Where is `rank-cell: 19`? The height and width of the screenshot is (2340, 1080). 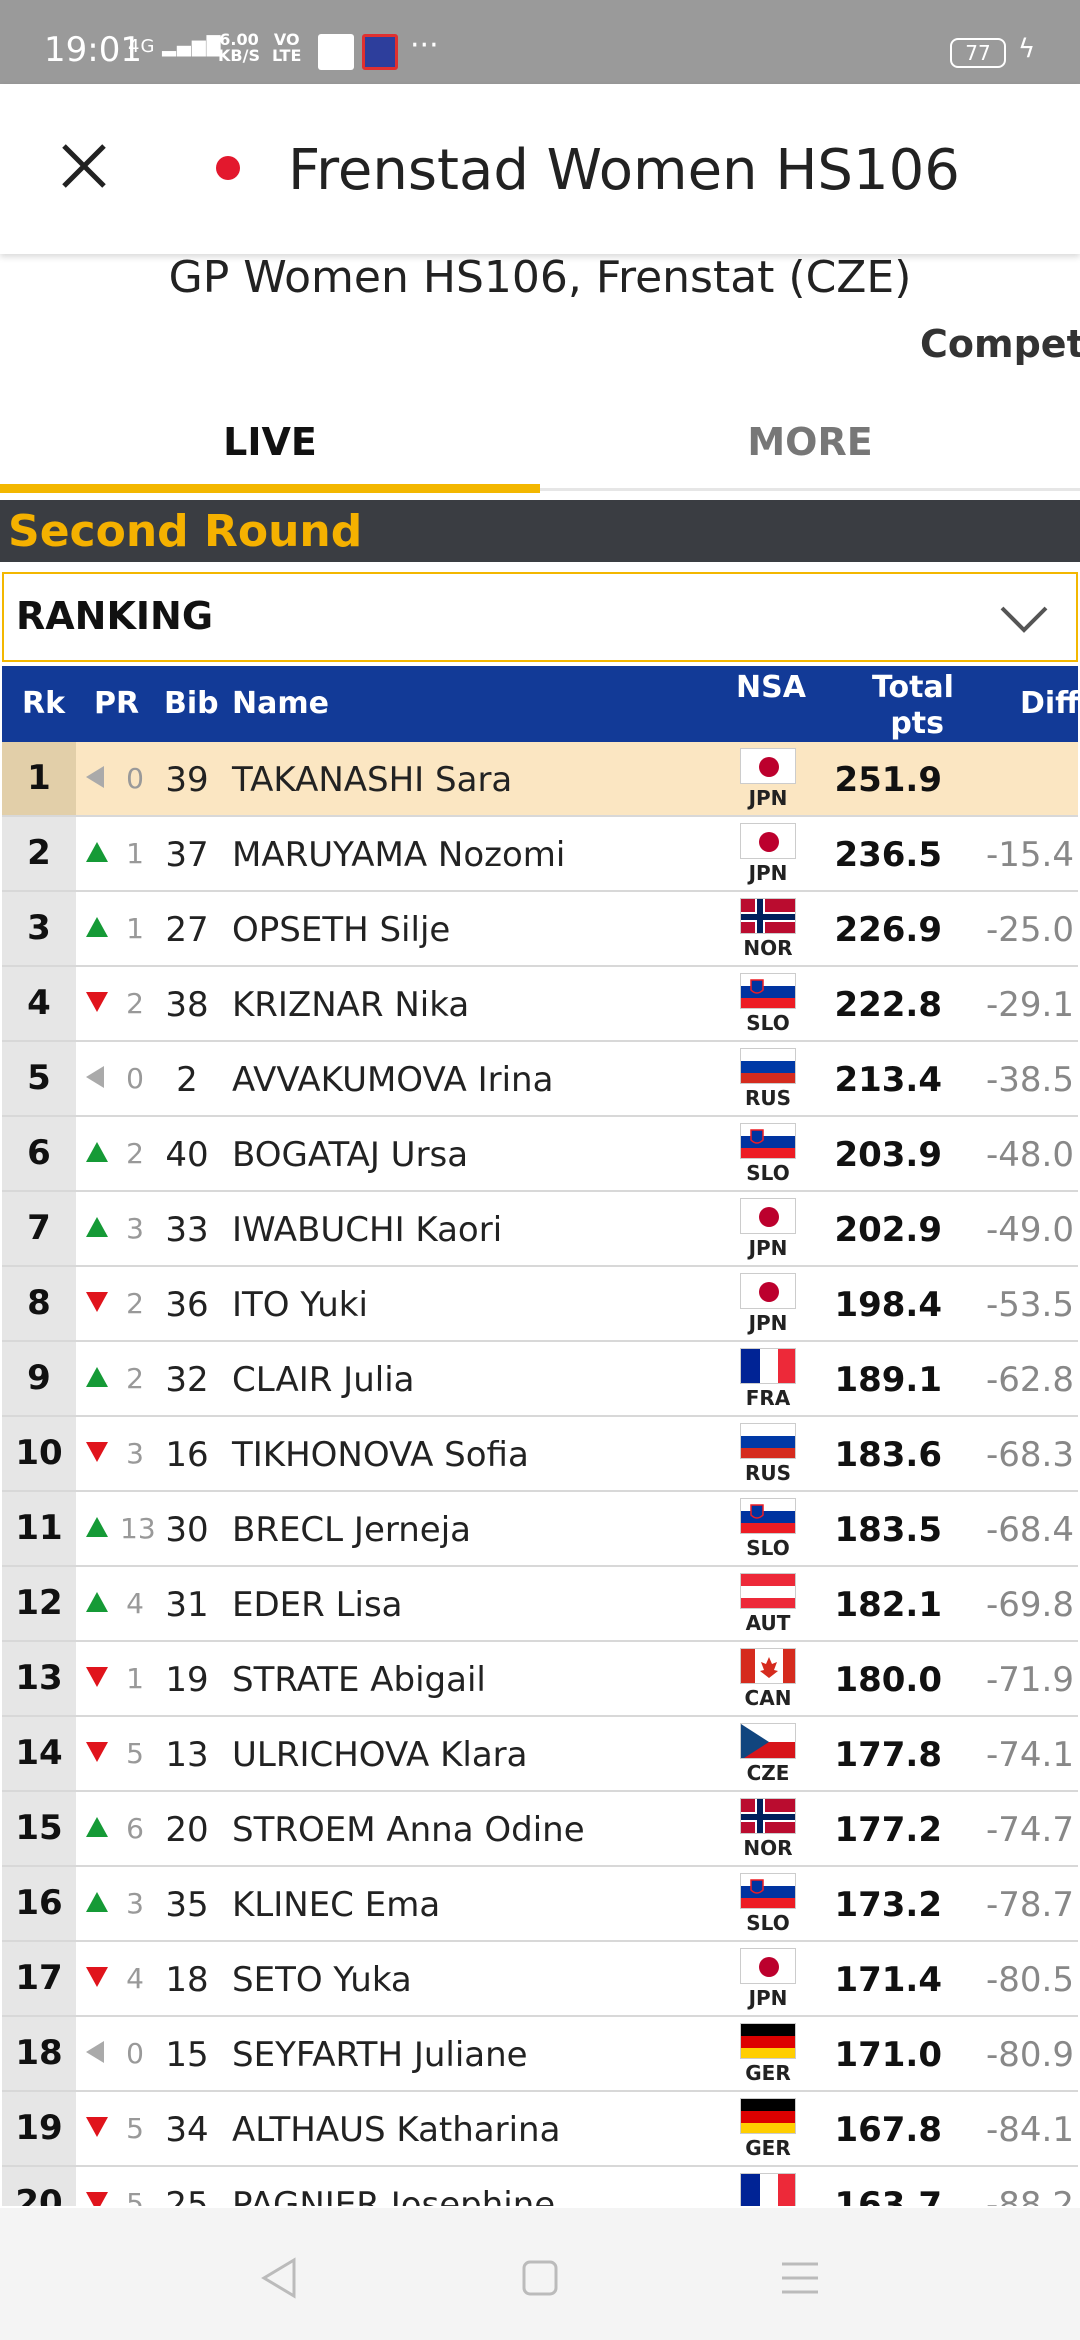 rank-cell: 19 is located at coordinates (39, 2128).